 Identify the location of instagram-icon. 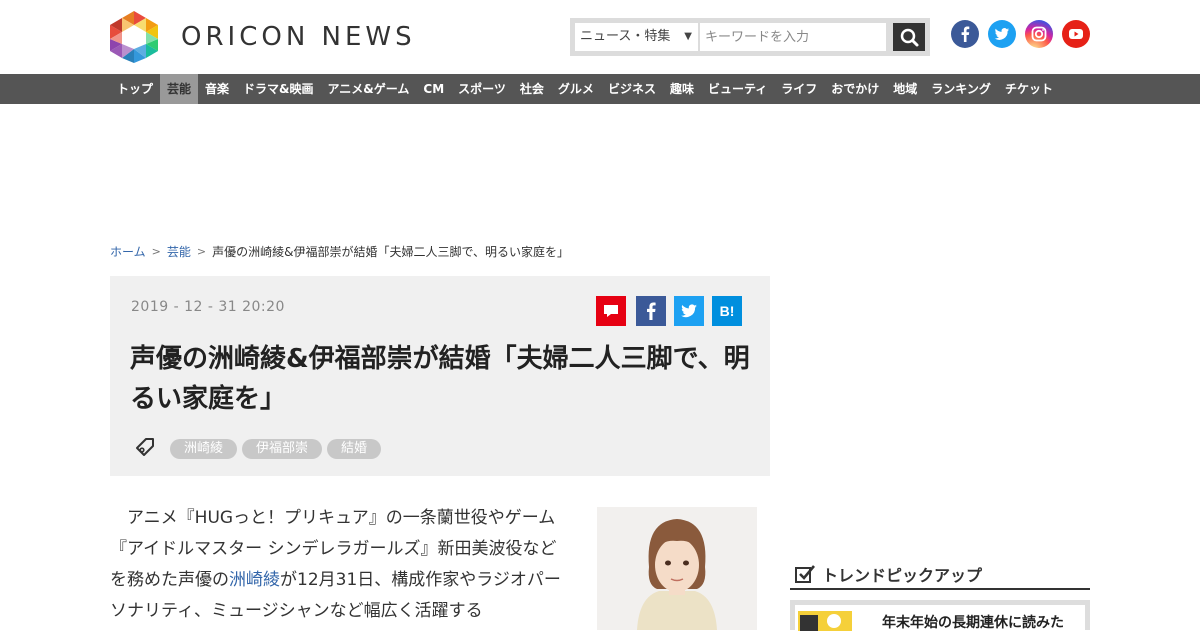
(1039, 34).